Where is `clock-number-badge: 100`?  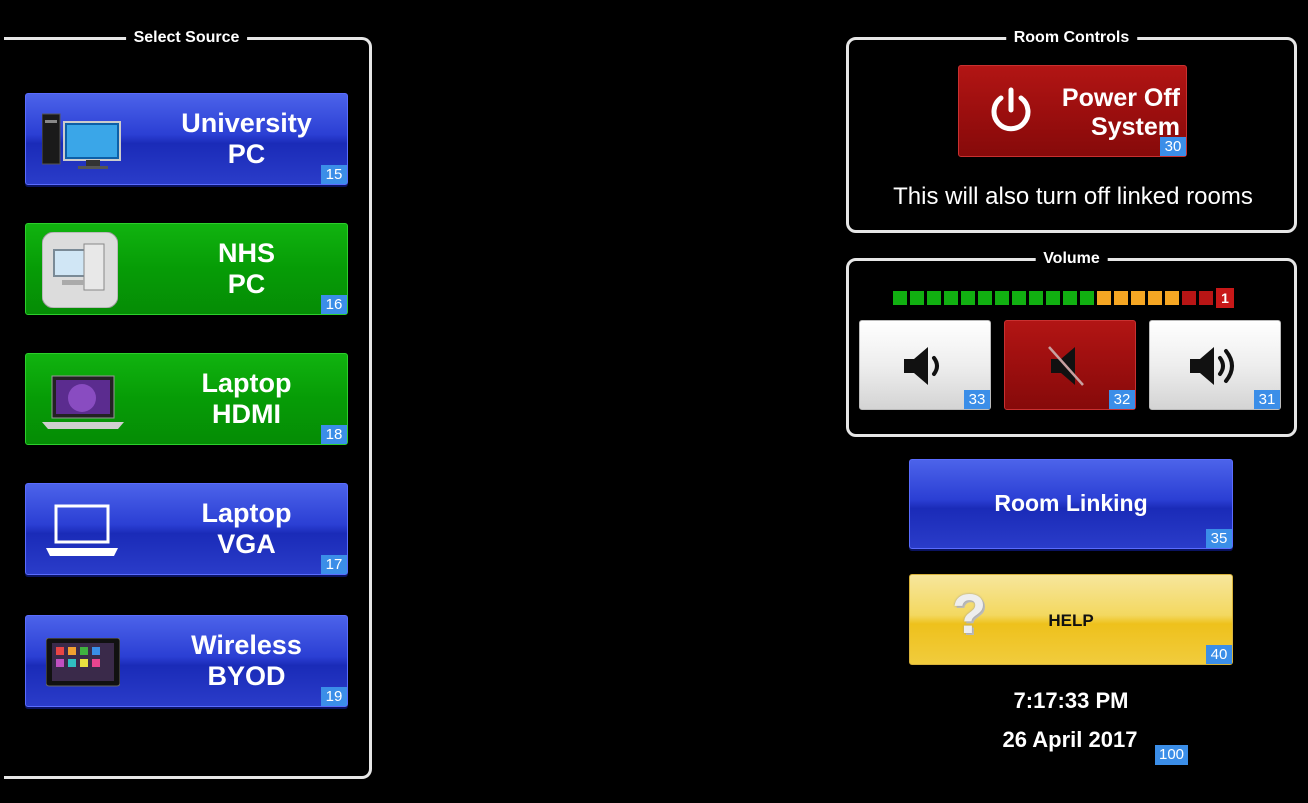 clock-number-badge: 100 is located at coordinates (1172, 755).